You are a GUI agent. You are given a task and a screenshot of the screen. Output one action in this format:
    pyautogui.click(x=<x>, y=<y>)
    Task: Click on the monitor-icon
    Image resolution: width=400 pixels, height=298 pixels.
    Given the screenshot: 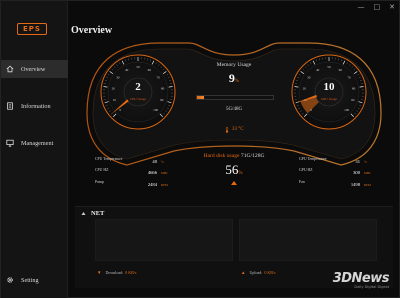 What is the action you would take?
    pyautogui.click(x=10, y=143)
    